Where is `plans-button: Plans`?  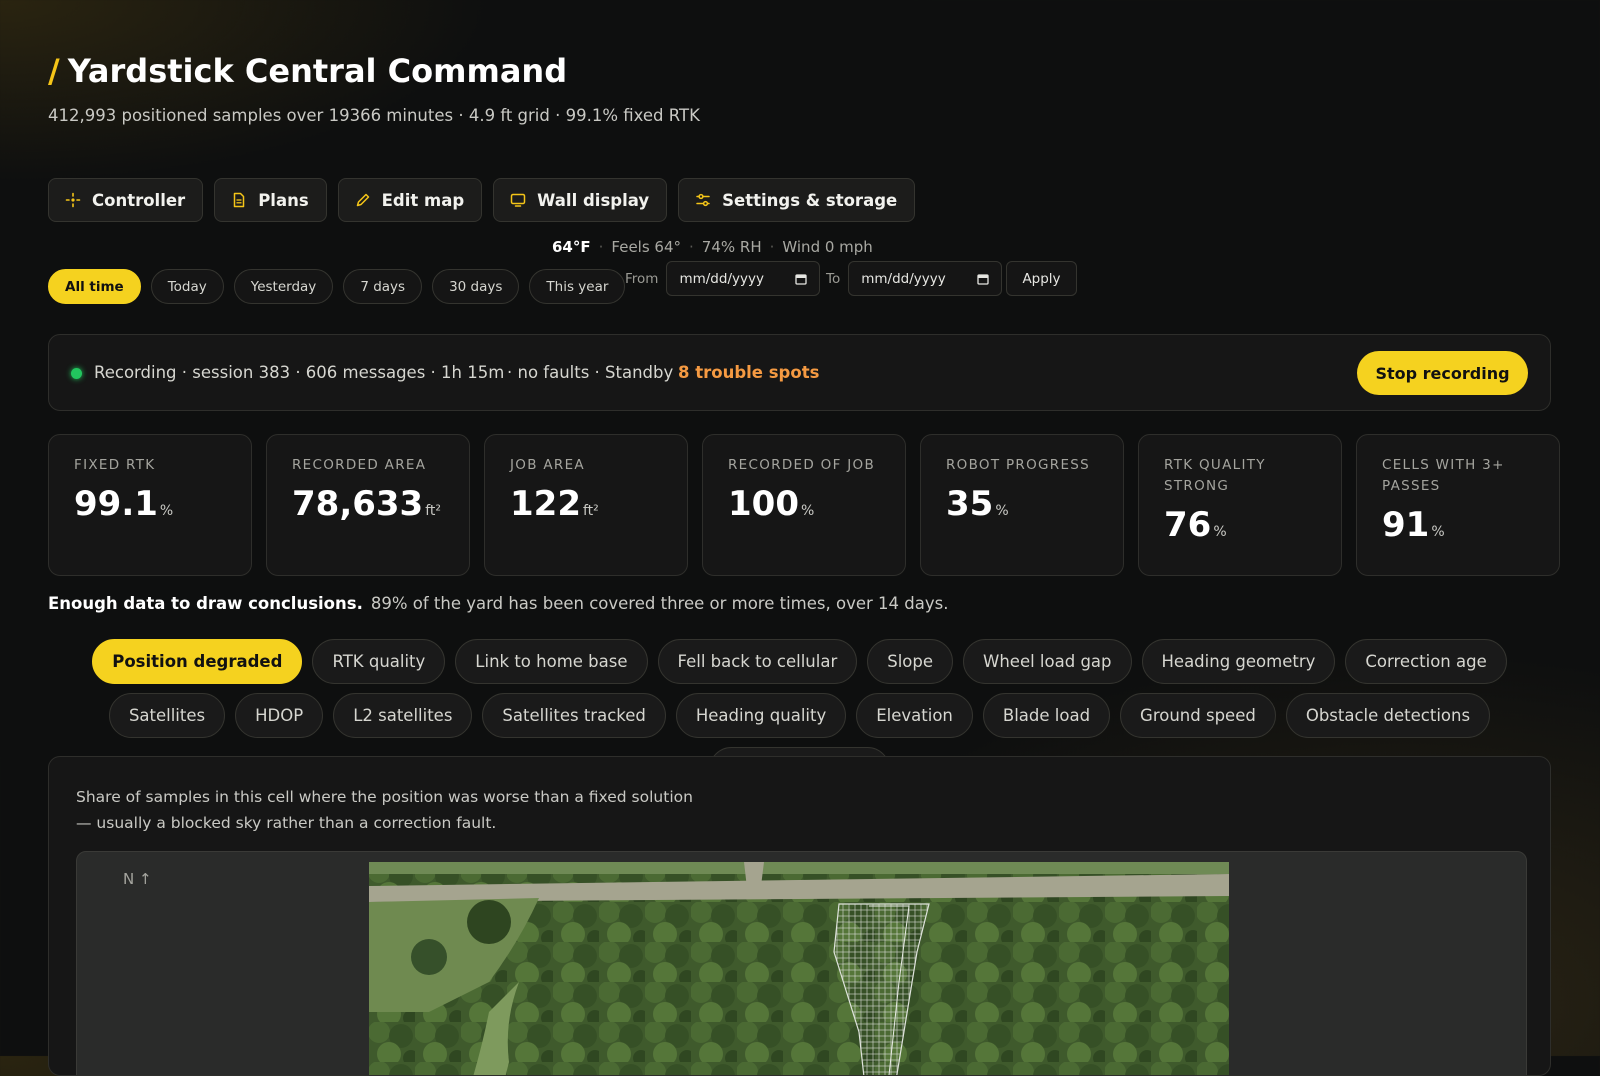 plans-button: Plans is located at coordinates (270, 200).